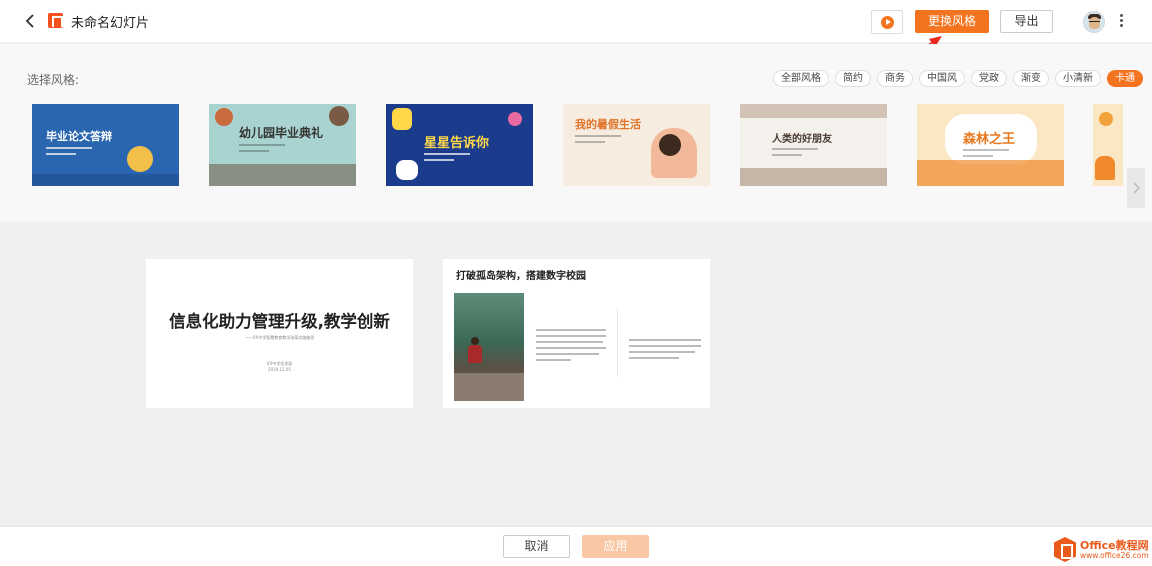 The image size is (1152, 566). Describe the element at coordinates (1026, 21) in the screenshot. I see `export-button: 导出` at that location.